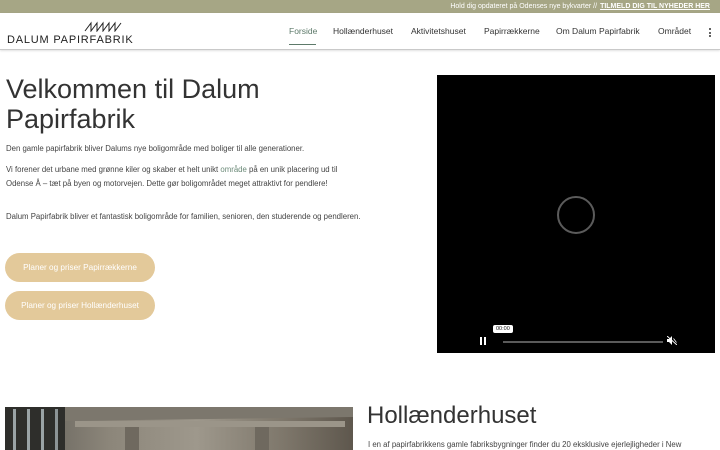  What do you see at coordinates (512, 31) in the screenshot?
I see `nav-item-papirraekkerne: Papirrækkerne` at bounding box center [512, 31].